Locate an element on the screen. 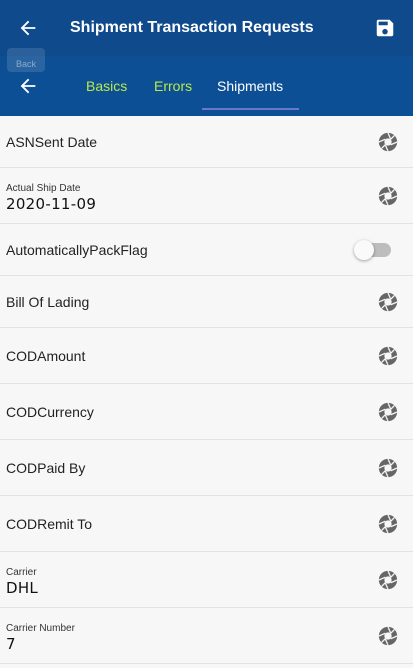 The height and width of the screenshot is (668, 413). field-row-automatically-pack-flag: AutomaticallyPackFlag is located at coordinates (206, 250).